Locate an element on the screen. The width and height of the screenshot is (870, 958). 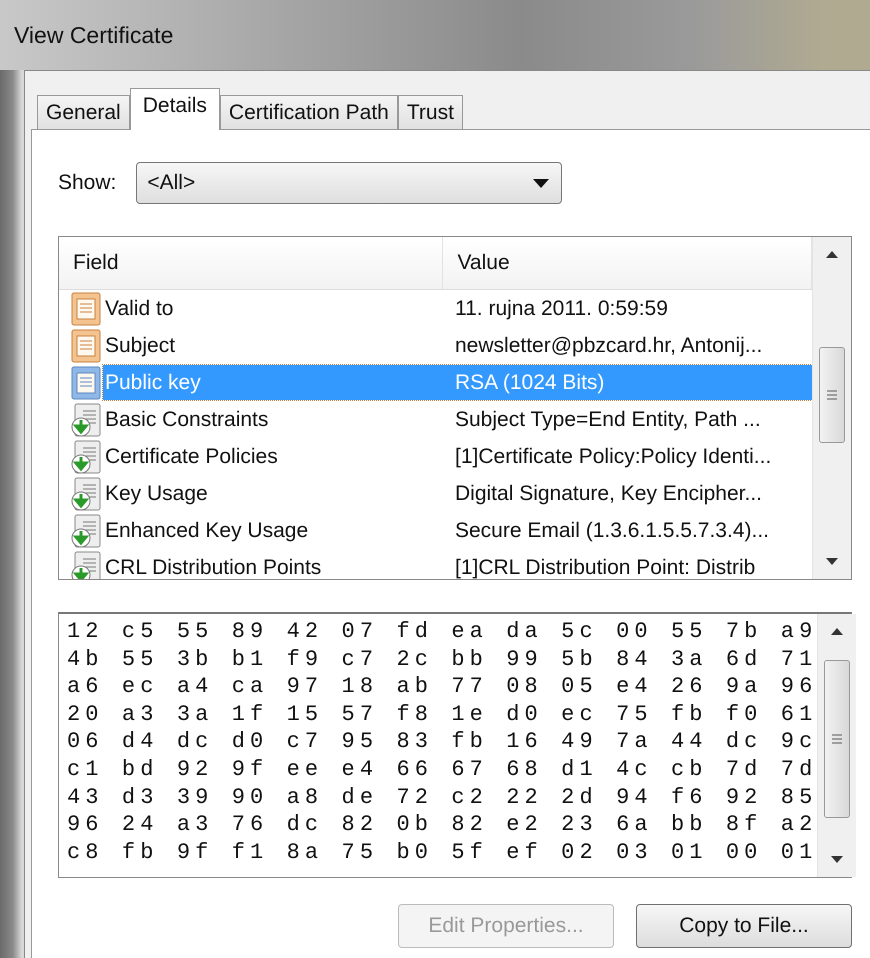
tab: General is located at coordinates (83, 112).